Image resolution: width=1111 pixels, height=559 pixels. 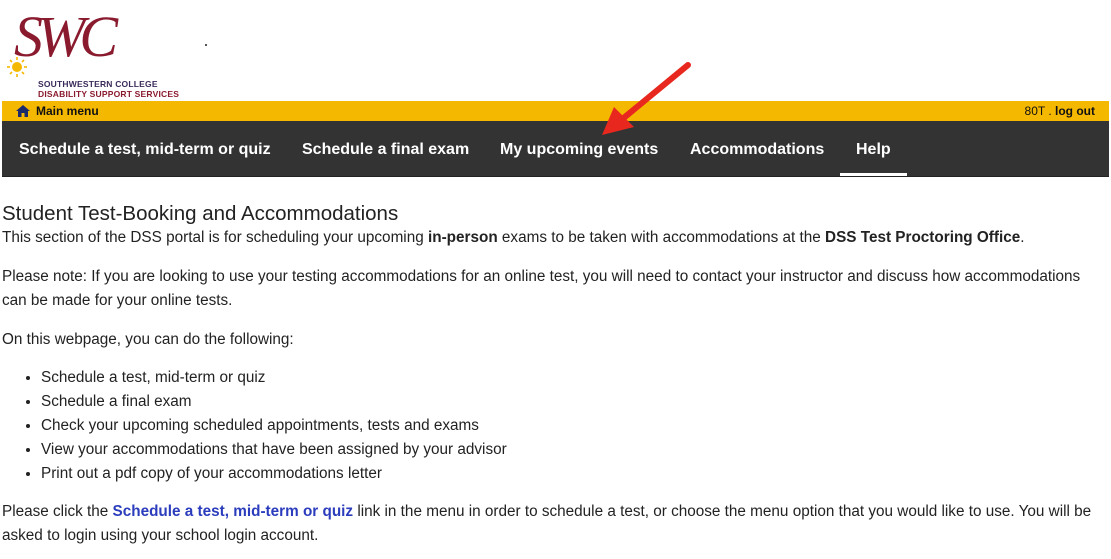 I want to click on main-menu-label: Main menu, so click(x=67, y=111).